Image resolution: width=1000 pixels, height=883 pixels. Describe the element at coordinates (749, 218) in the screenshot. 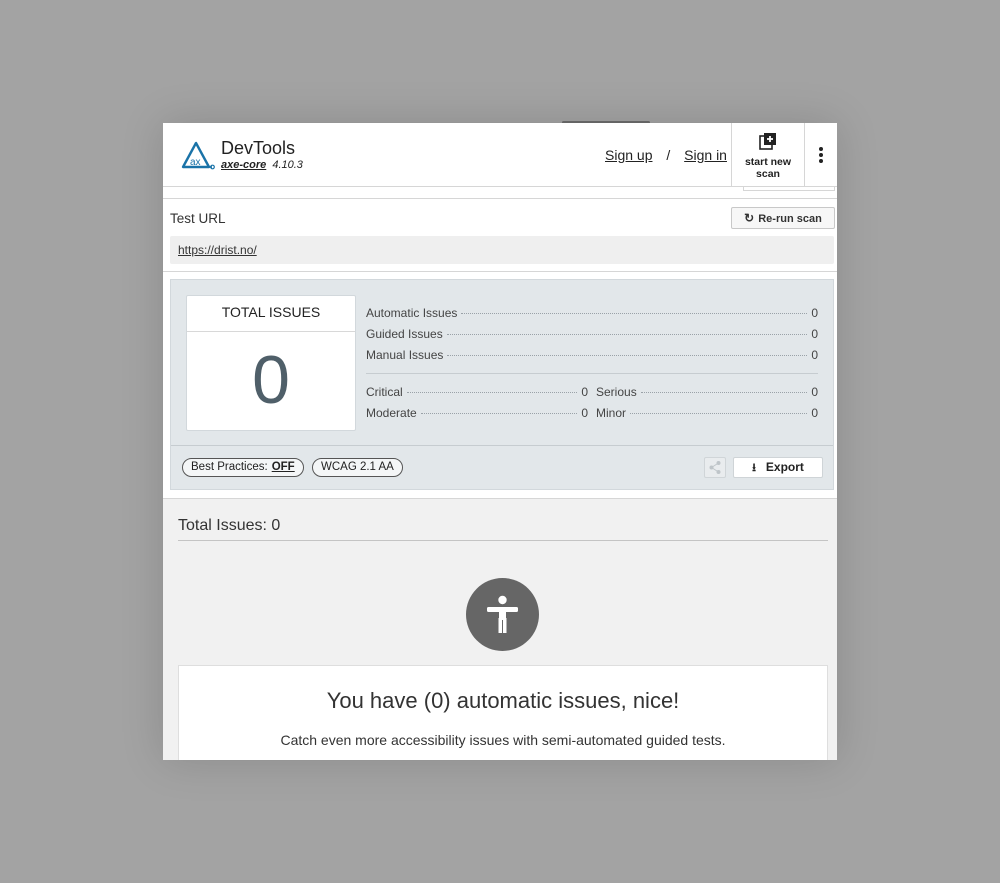

I see `refresh-icon: ↻` at that location.